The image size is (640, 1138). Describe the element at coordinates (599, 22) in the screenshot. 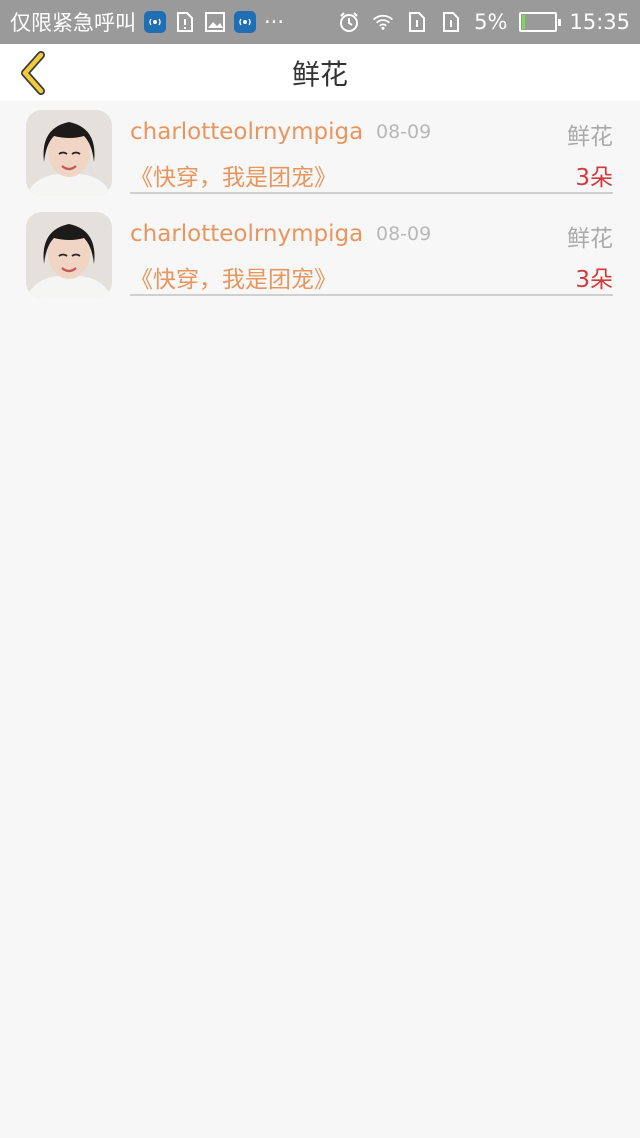

I see `clock: 15:35` at that location.